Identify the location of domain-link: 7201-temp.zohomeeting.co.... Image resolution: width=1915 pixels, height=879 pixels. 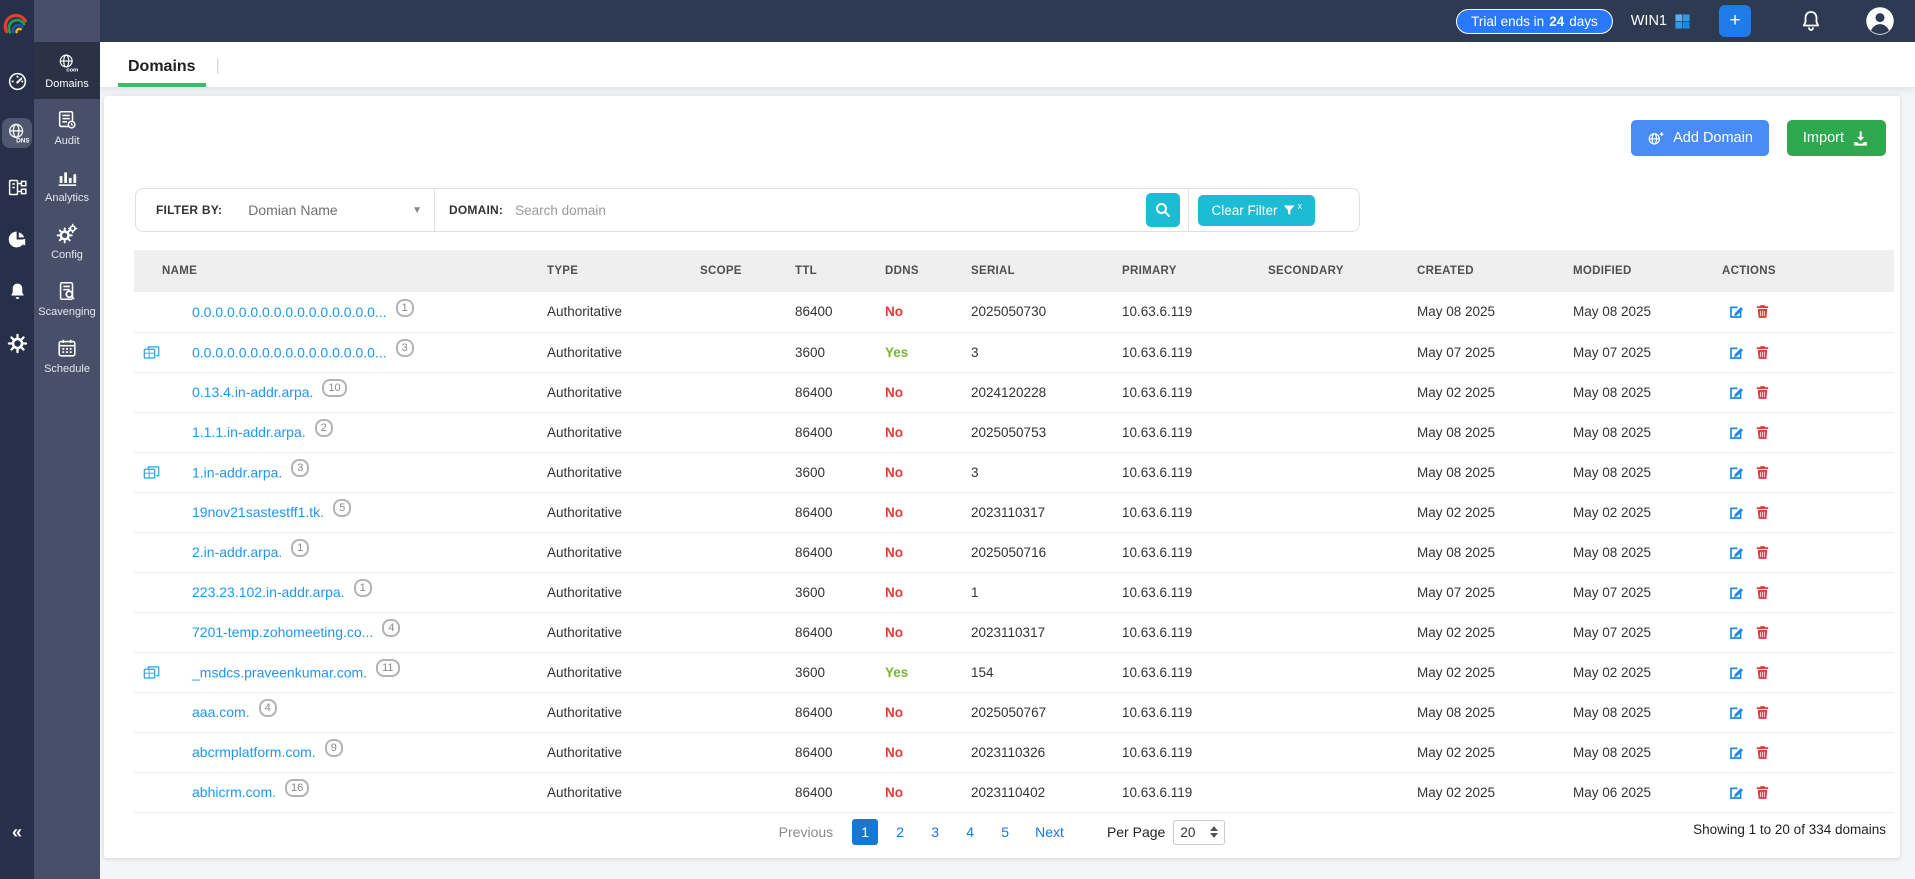
(282, 632).